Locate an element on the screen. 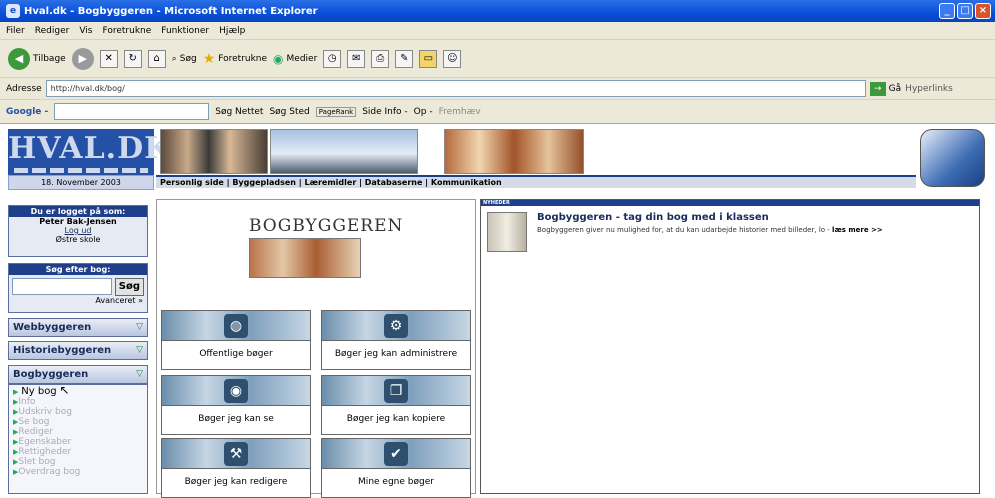 This screenshot has width=995, height=498. favorites-button: ★ Foretrukne is located at coordinates (235, 59).